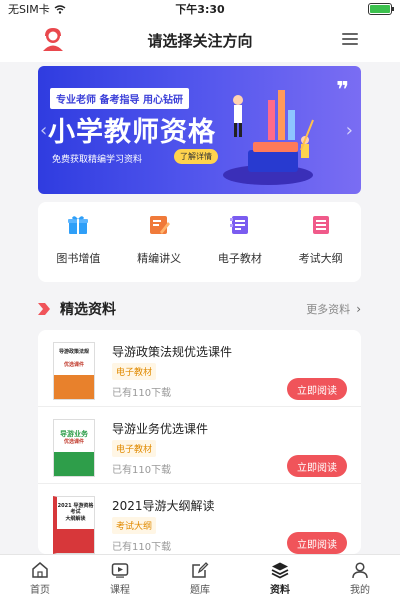 This screenshot has height=600, width=400. I want to click on cover-subtitle: 大纲解读, so click(75, 518).